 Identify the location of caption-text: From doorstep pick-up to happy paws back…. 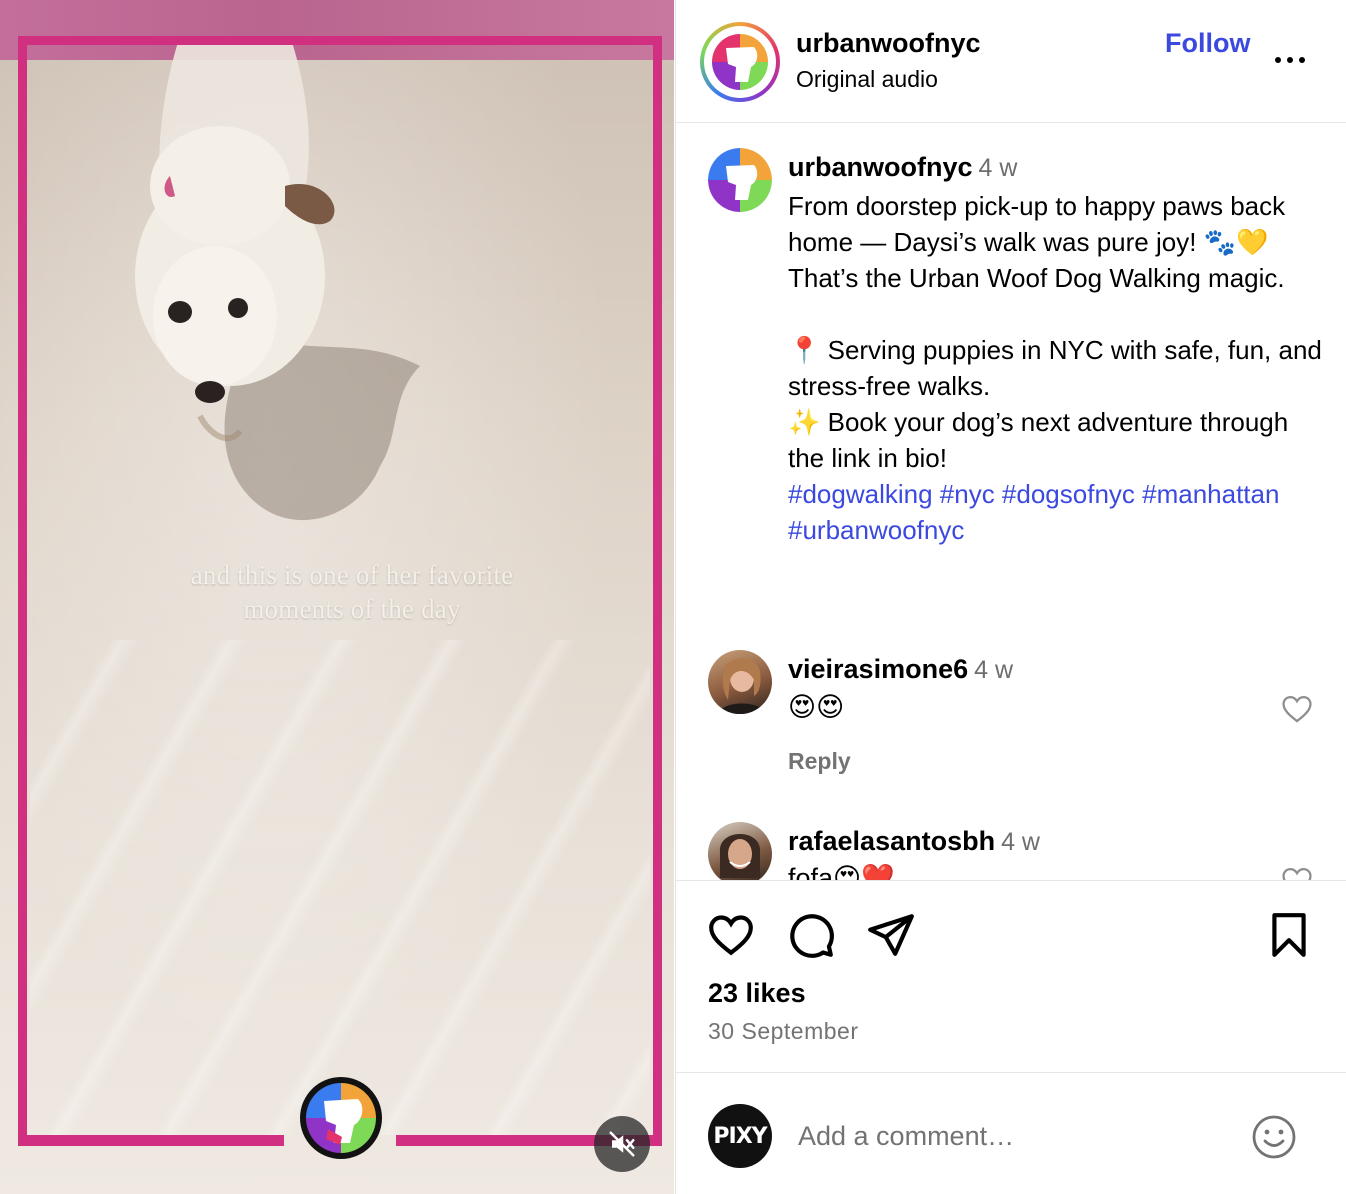
(1058, 368).